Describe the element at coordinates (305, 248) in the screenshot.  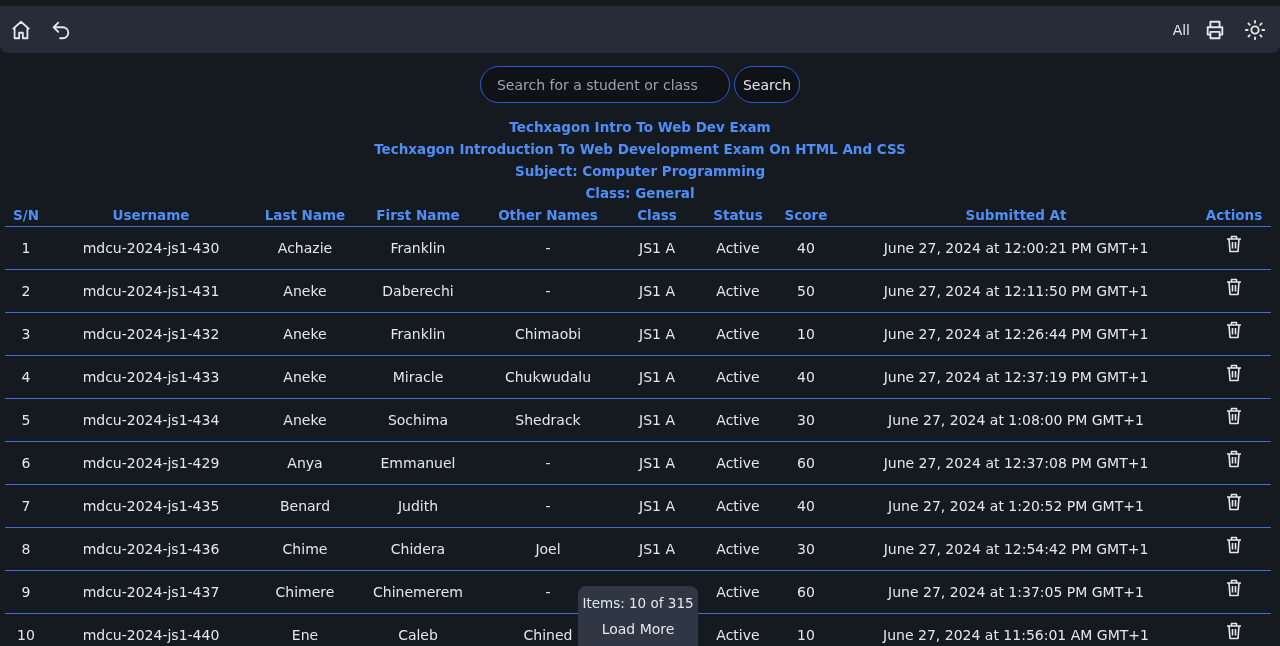
I see `table-cell: Achazie` at that location.